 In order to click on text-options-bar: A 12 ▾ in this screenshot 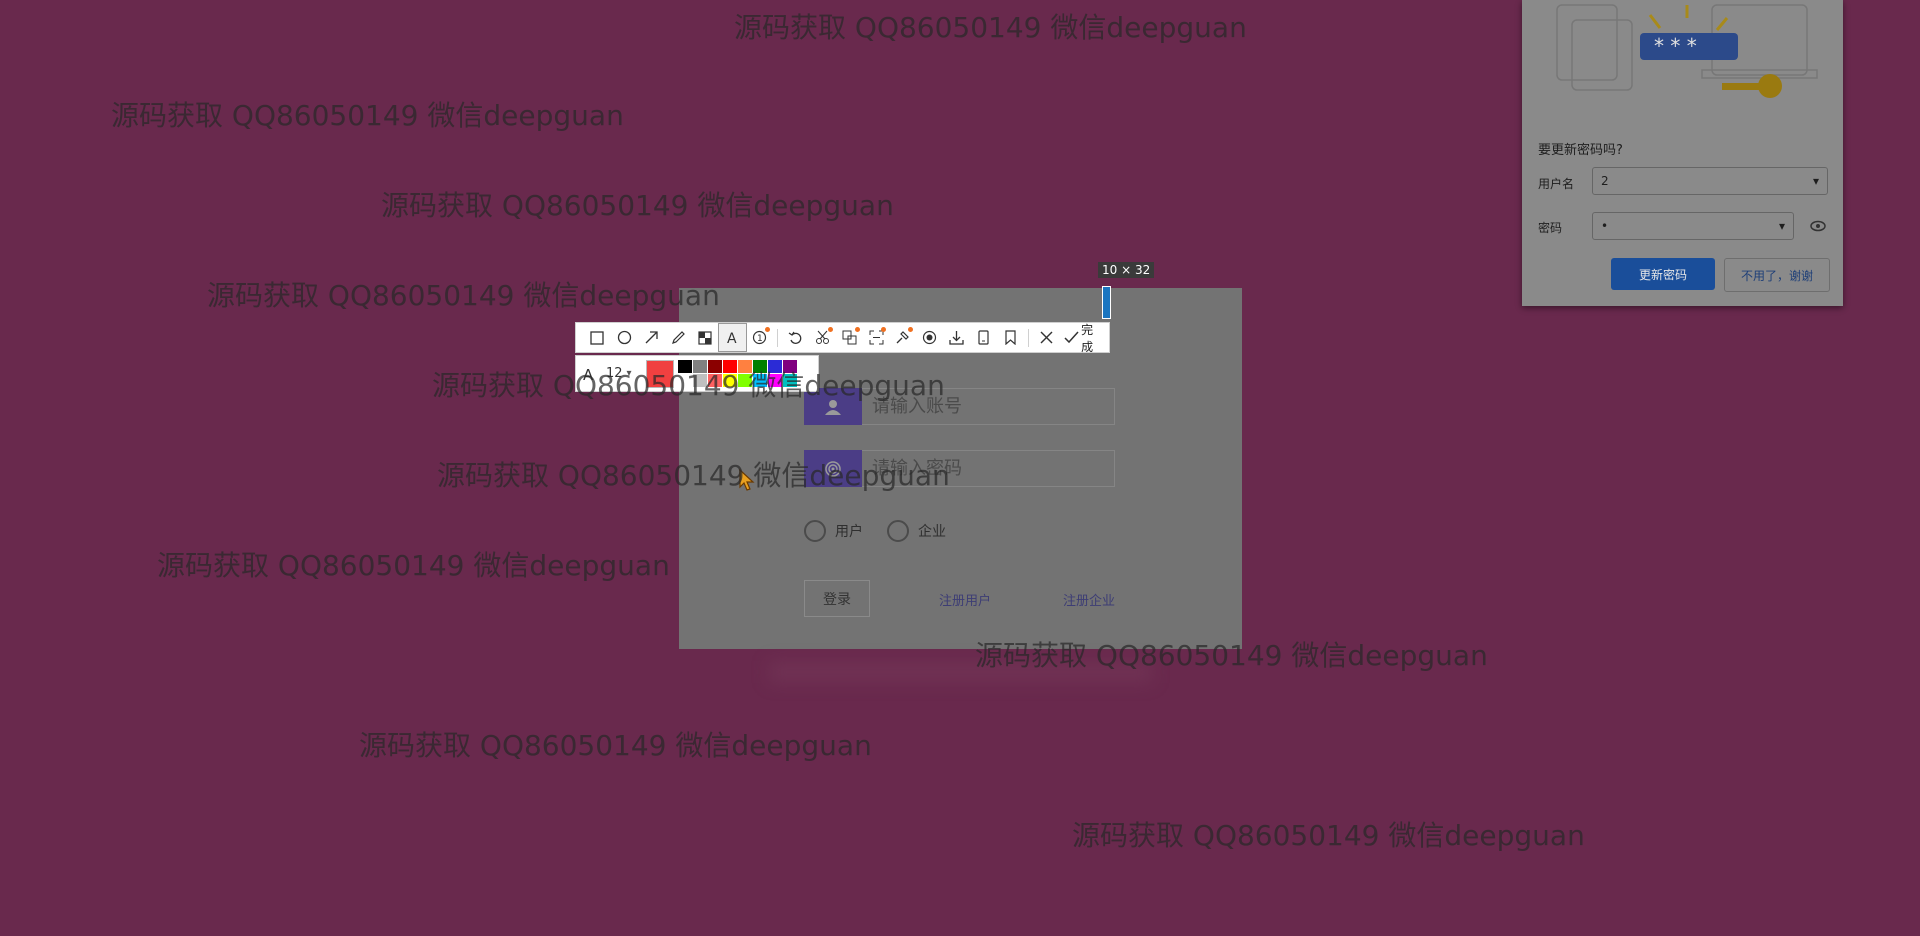, I will do `click(697, 373)`.